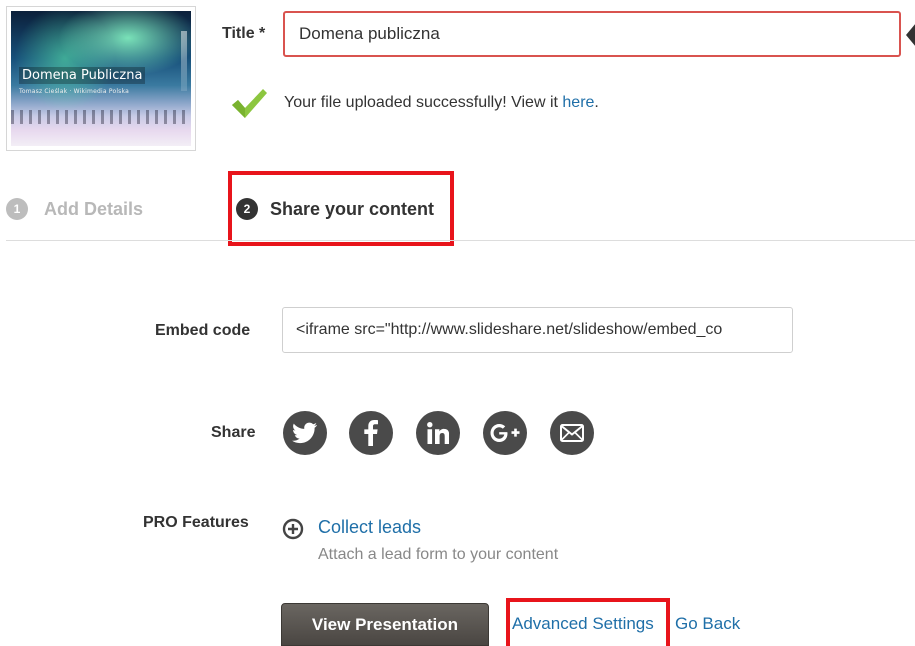 This screenshot has height=646, width=915. Describe the element at coordinates (244, 33) in the screenshot. I see `title-label: Title *` at that location.